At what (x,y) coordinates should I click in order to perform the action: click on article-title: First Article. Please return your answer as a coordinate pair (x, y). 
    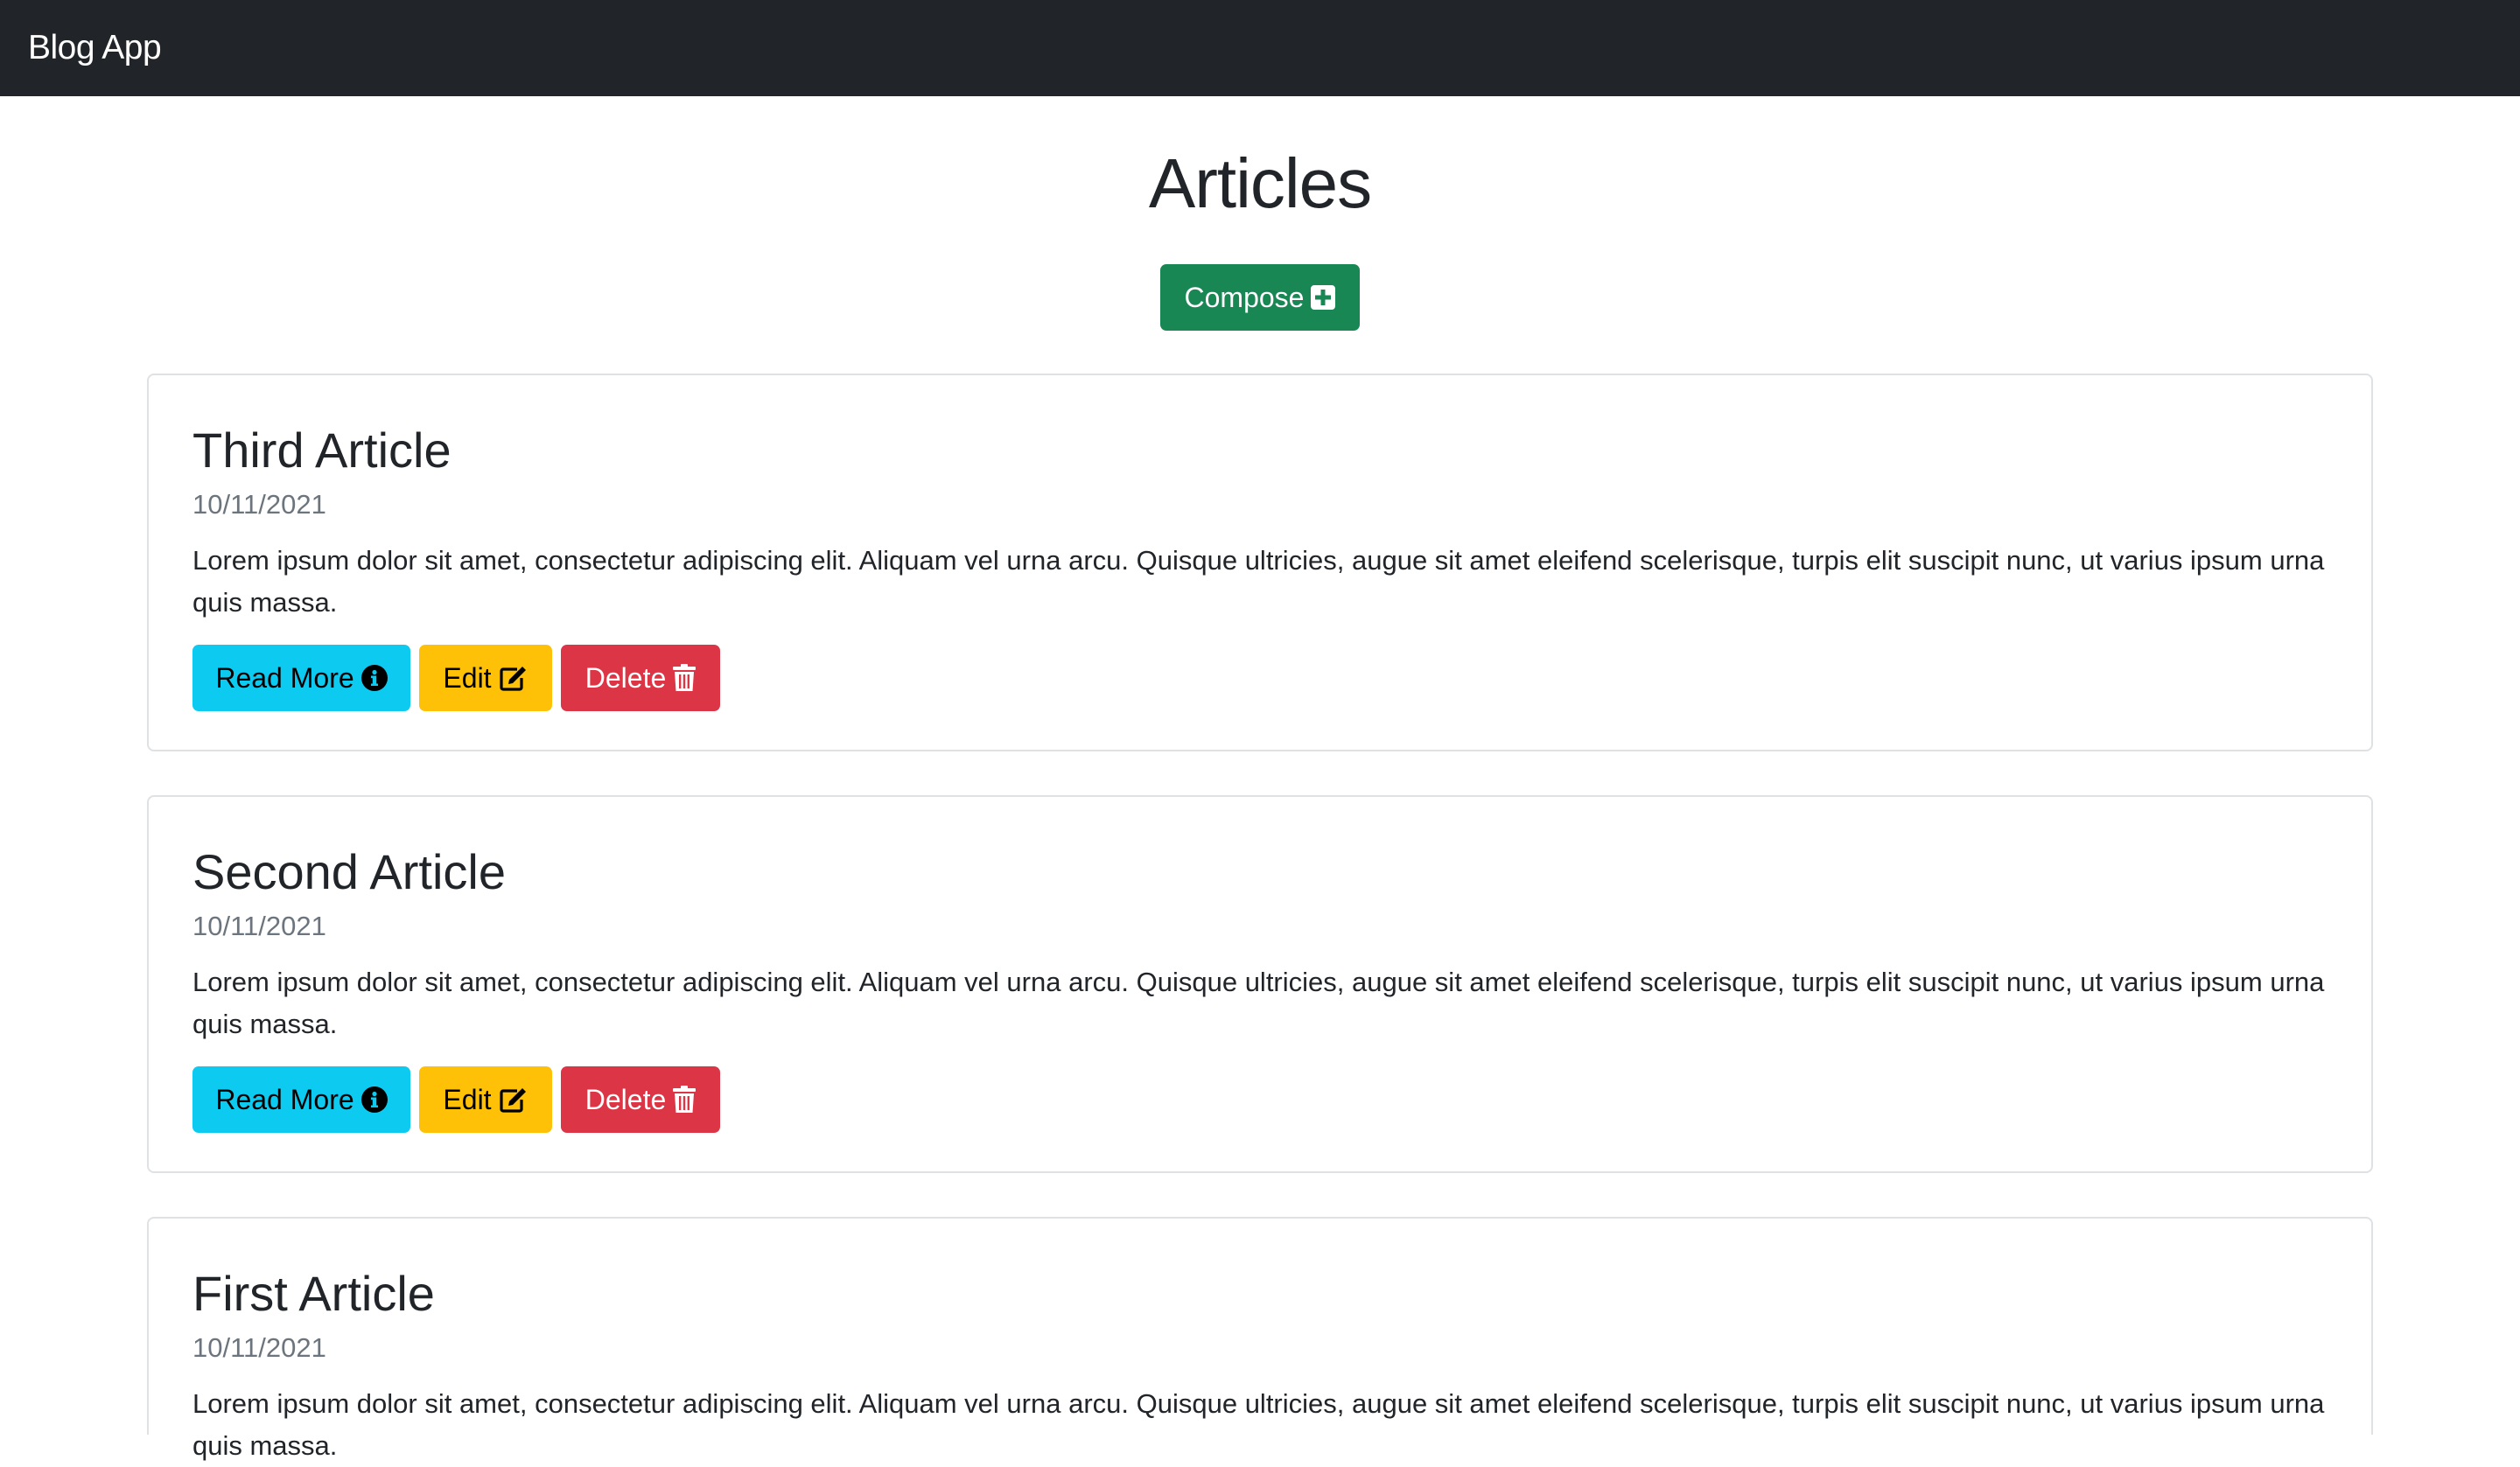
    Looking at the image, I should click on (313, 1293).